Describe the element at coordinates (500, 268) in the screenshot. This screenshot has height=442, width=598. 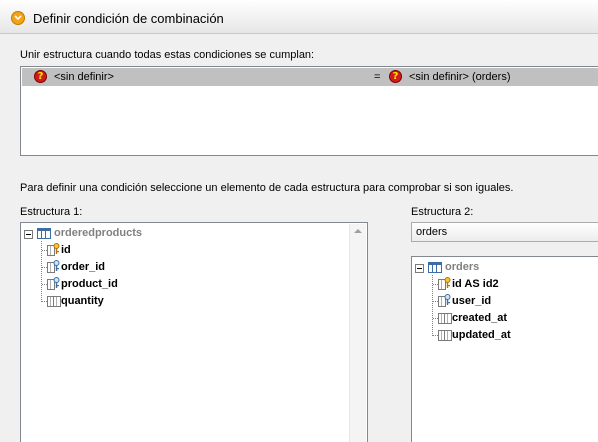
I see `structure2-table-node: orders` at that location.